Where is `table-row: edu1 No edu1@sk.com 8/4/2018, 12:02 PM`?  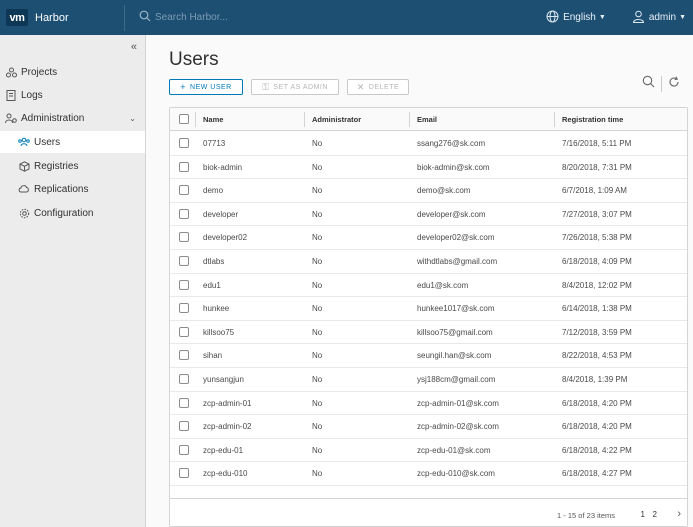 table-row: edu1 No edu1@sk.com 8/4/2018, 12:02 PM is located at coordinates (428, 286).